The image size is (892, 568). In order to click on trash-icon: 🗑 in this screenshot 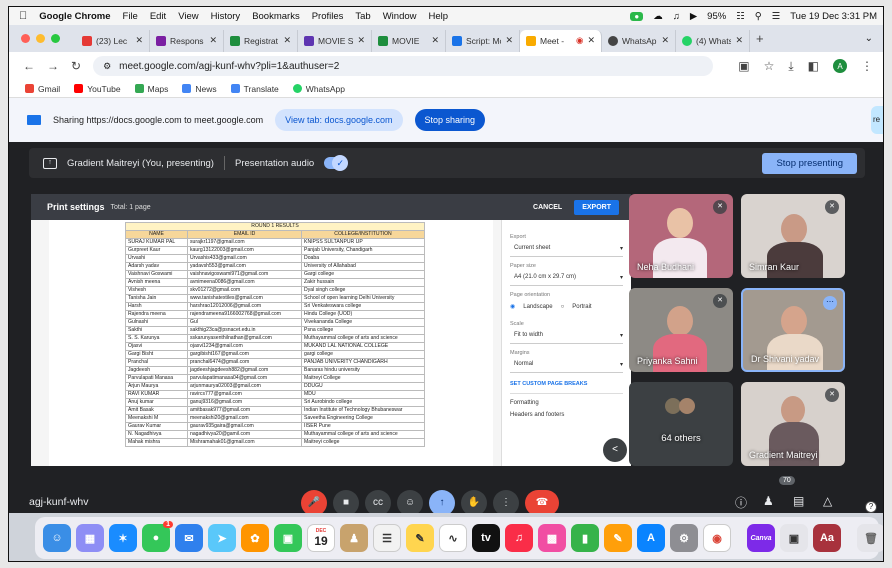, I will do `click(870, 538)`.